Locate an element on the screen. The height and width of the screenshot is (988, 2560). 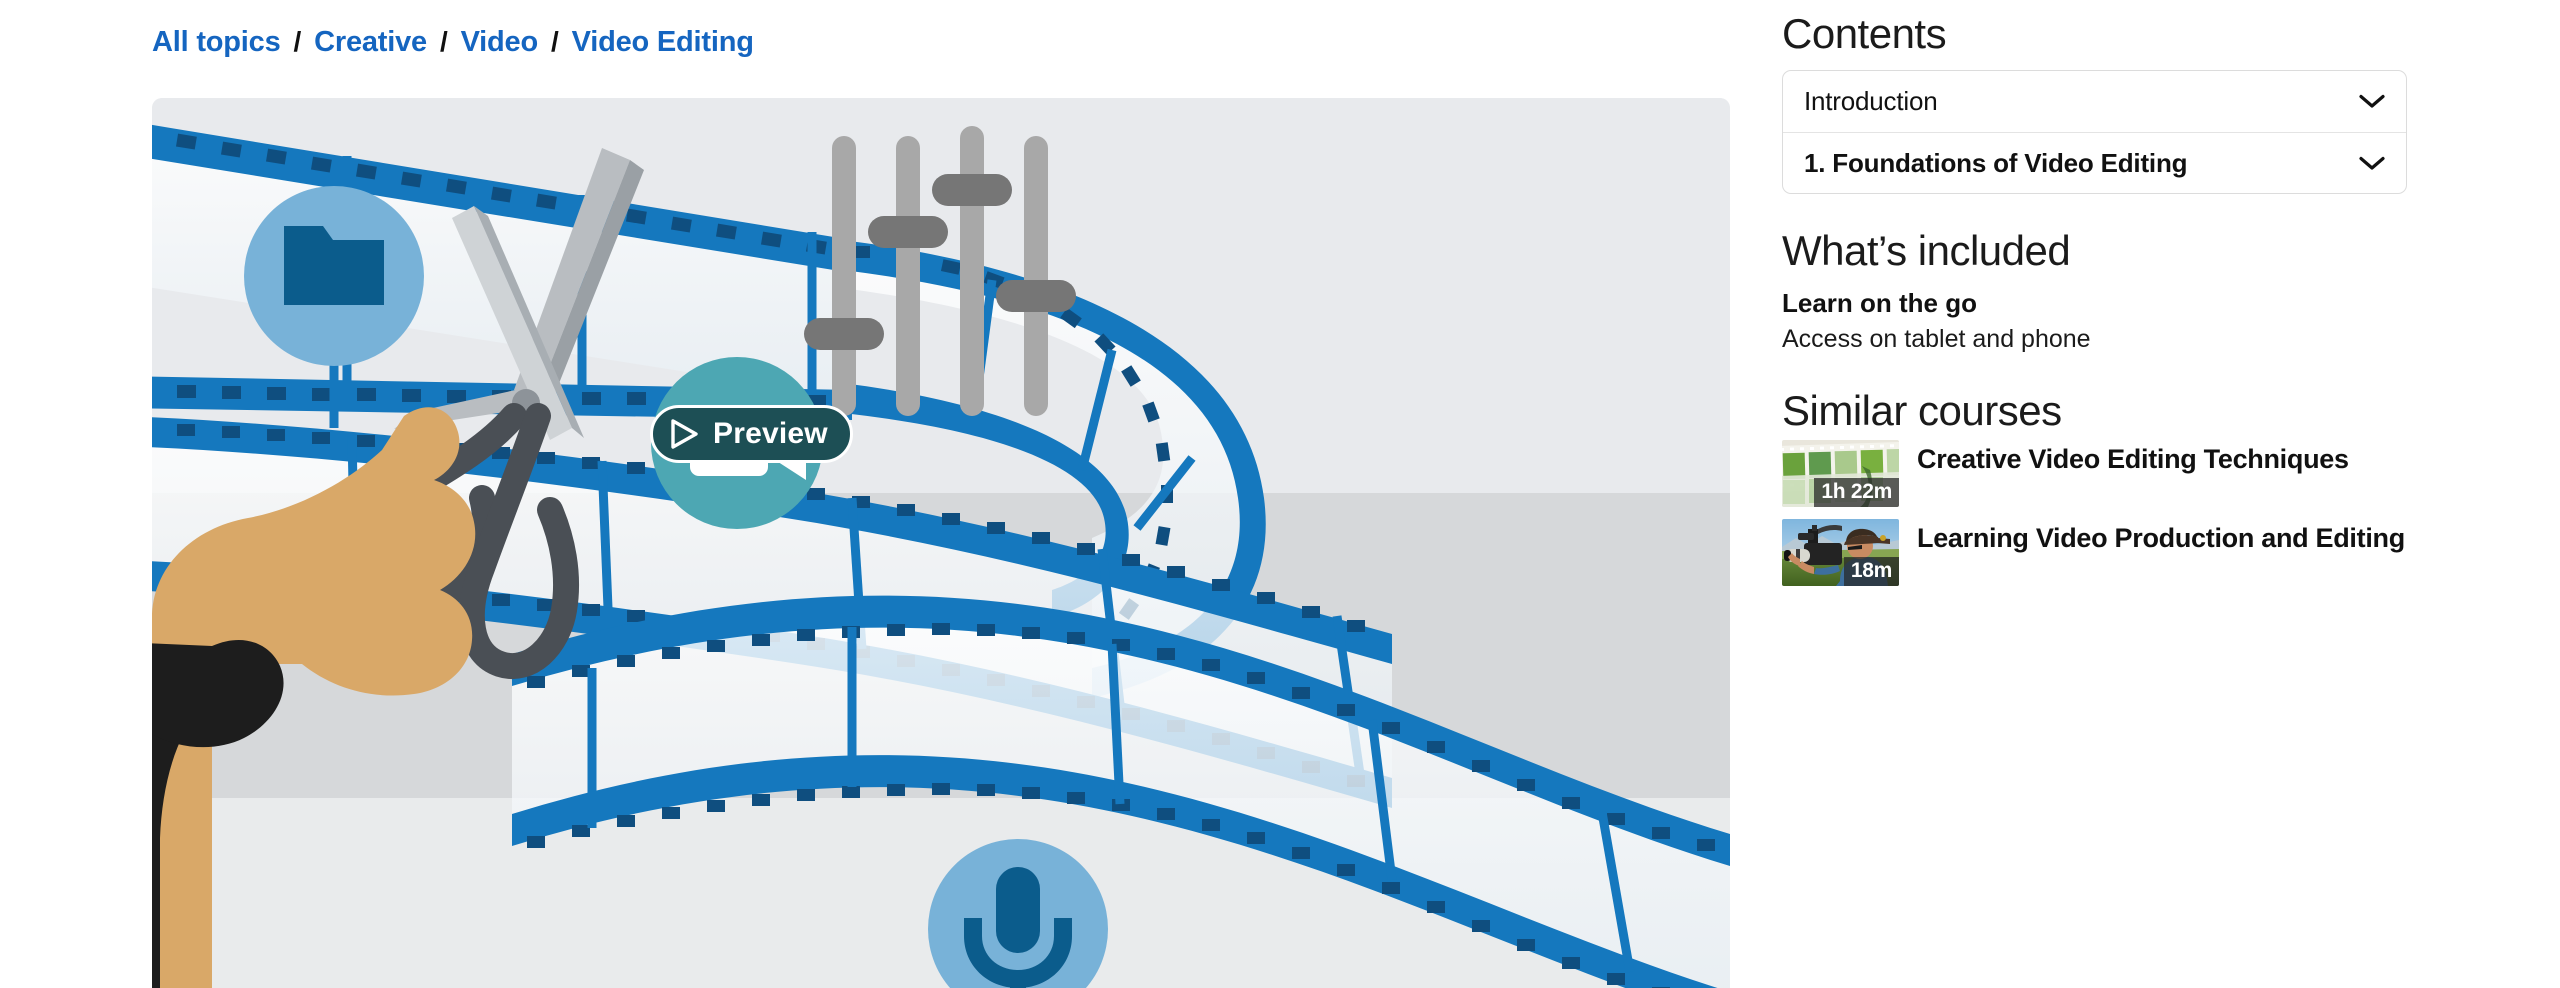
accordion-section-foundations-of-video-editing: 1. Foundations of Video Editing is located at coordinates (2094, 162).